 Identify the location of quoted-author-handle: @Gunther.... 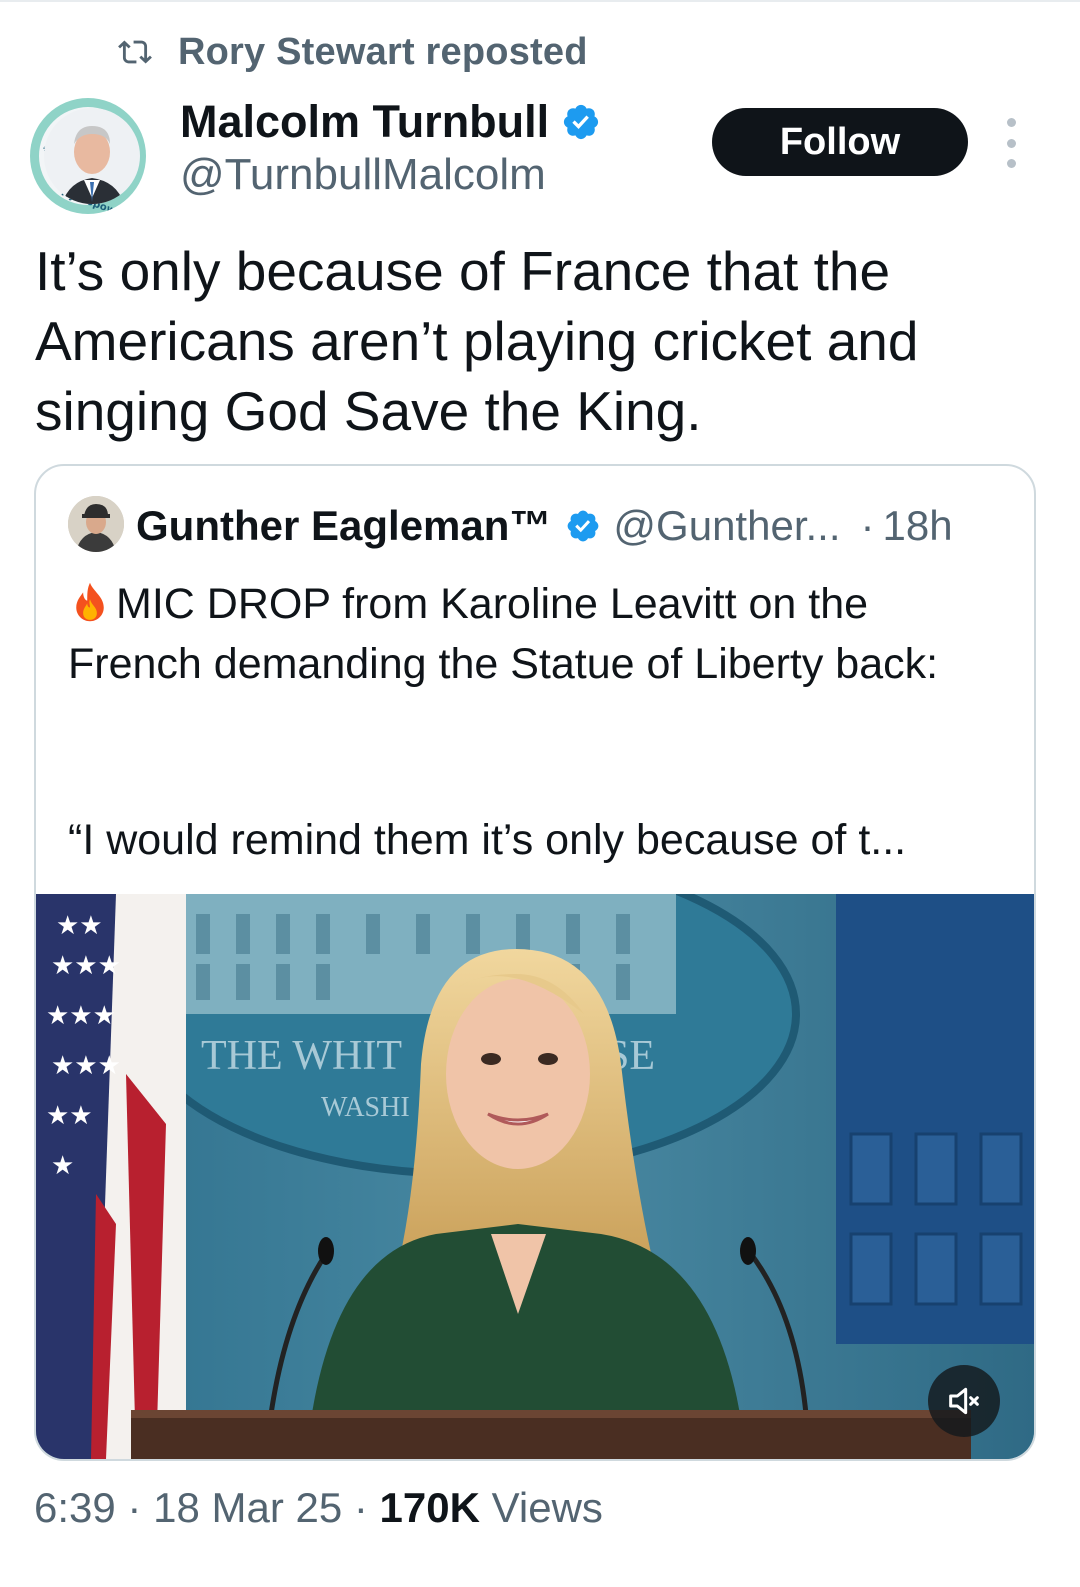
(726, 526).